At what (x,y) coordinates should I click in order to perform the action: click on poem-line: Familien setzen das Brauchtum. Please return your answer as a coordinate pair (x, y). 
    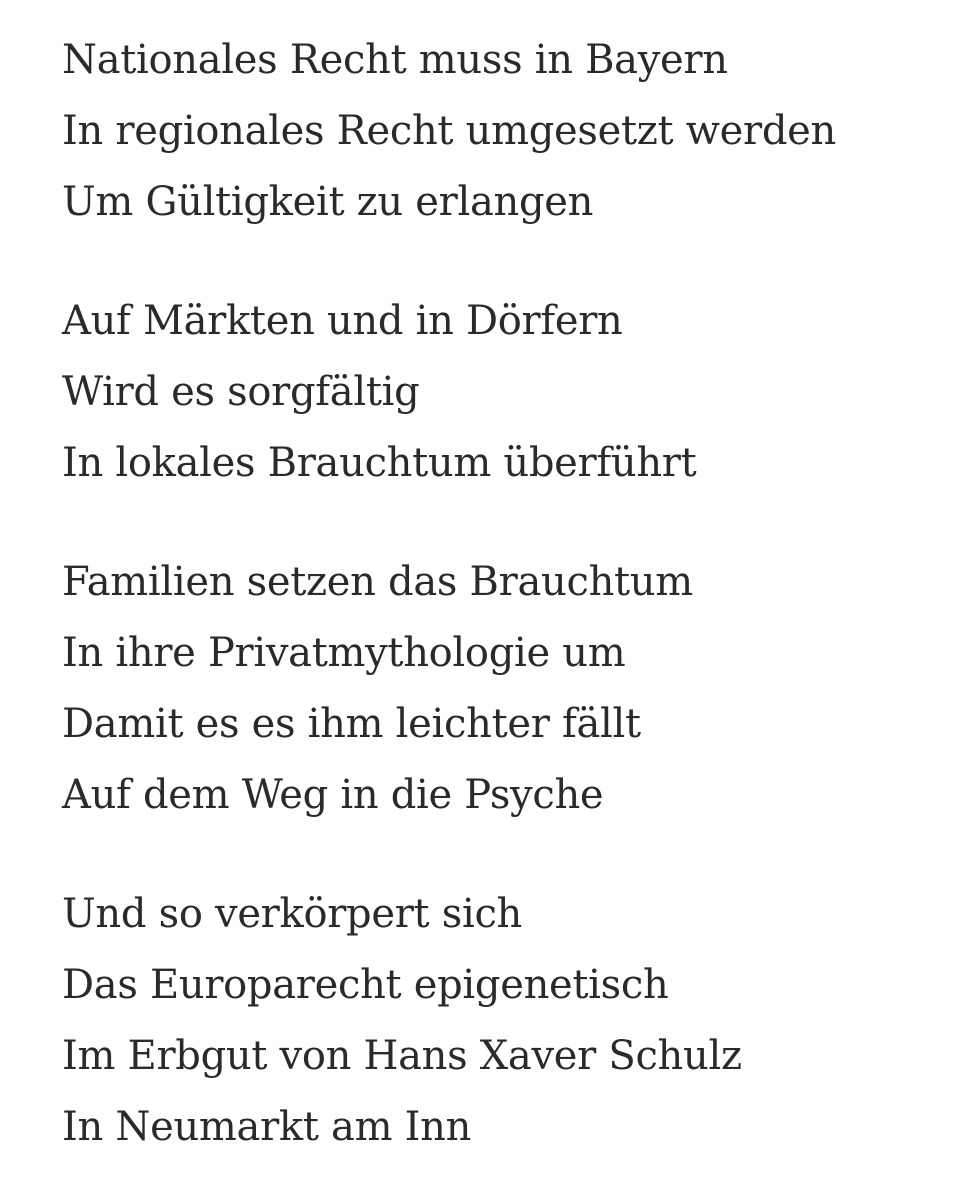
    Looking at the image, I should click on (377, 582).